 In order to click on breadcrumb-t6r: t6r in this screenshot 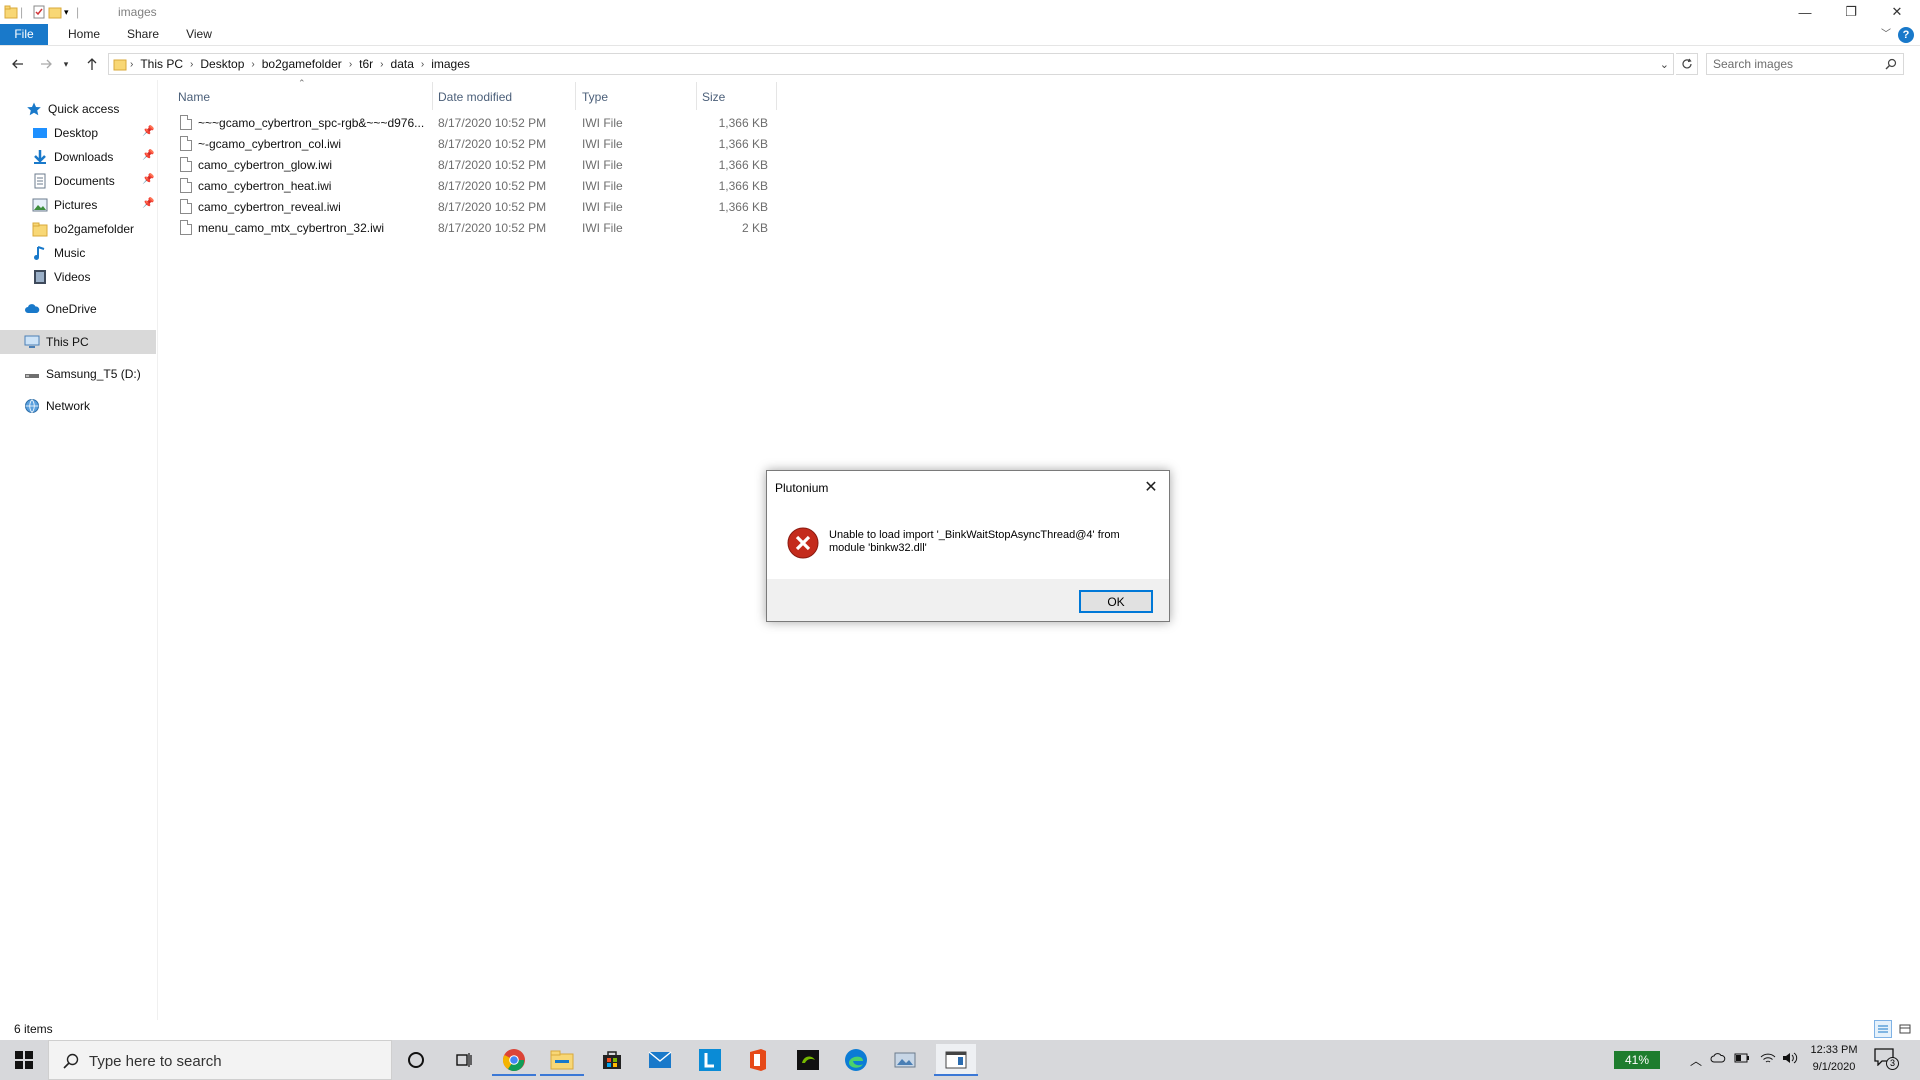, I will do `click(366, 64)`.